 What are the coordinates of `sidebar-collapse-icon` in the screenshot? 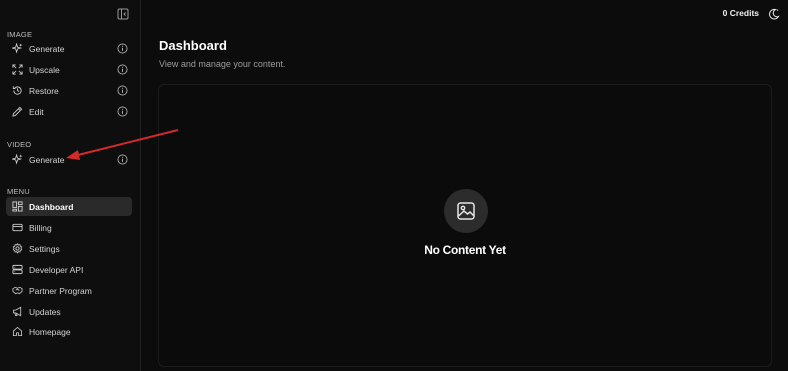 It's located at (123, 13).